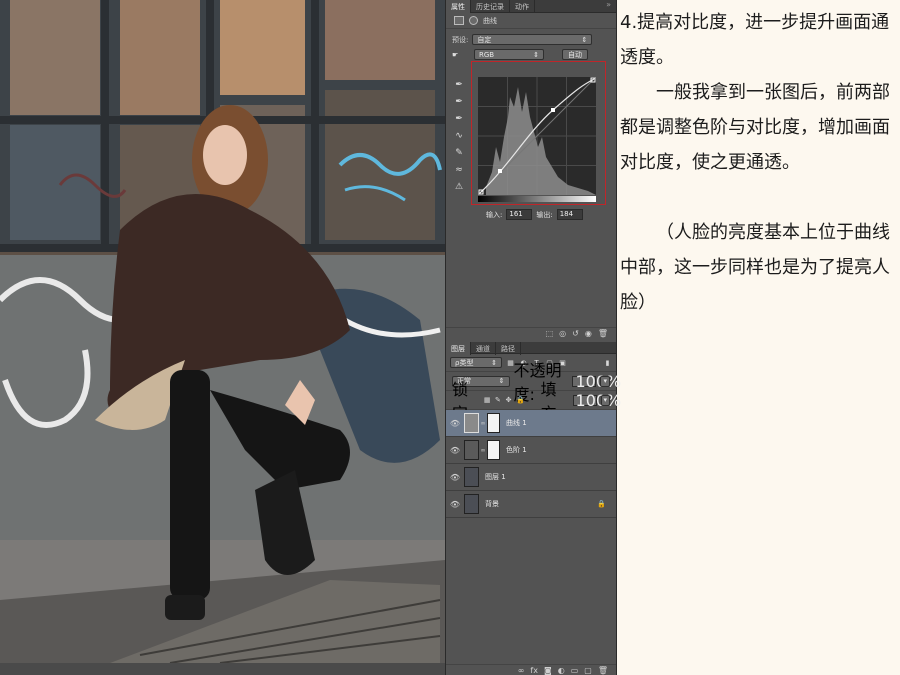  I want to click on view-previous-icon: ◎, so click(562, 333).